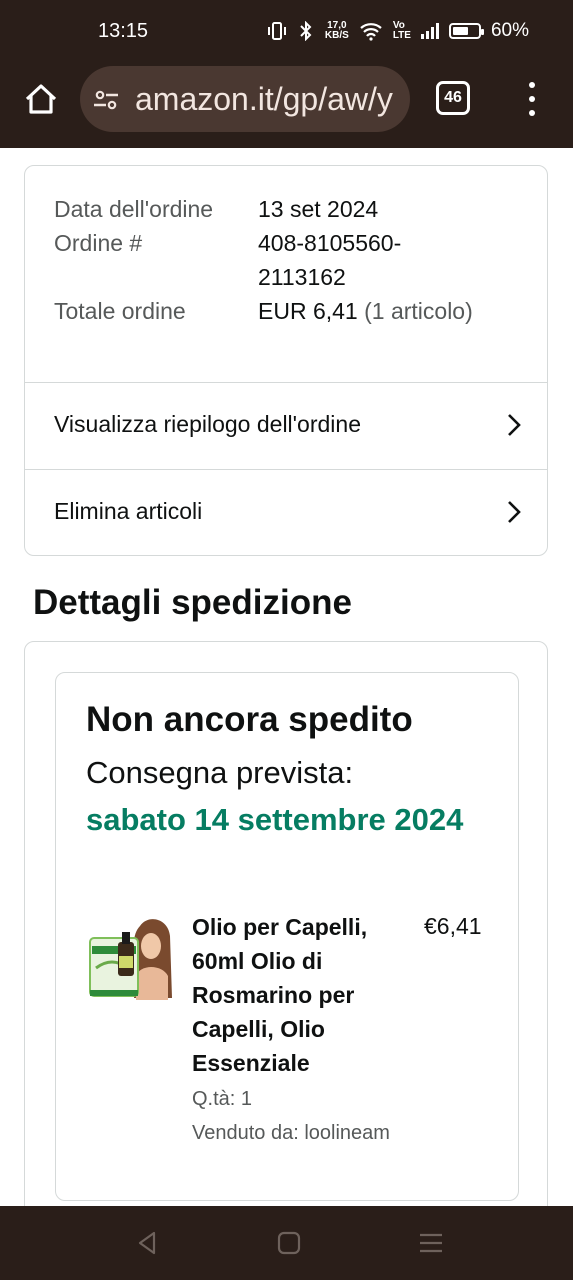  I want to click on view-order-summary-link: Visualizza riepilogo dell'ordine, so click(286, 426).